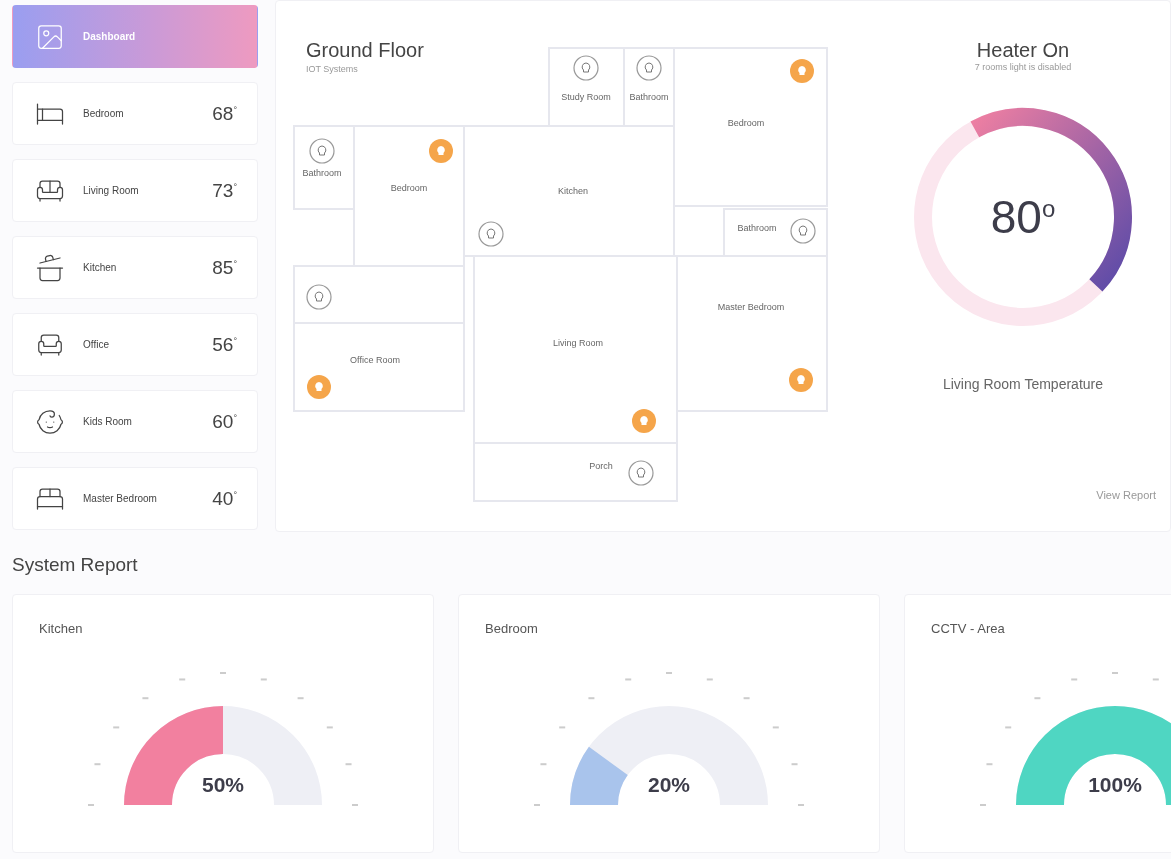 Image resolution: width=1171 pixels, height=859 pixels. What do you see at coordinates (1022, 384) in the screenshot?
I see `dial-caption: Living Room Temperature` at bounding box center [1022, 384].